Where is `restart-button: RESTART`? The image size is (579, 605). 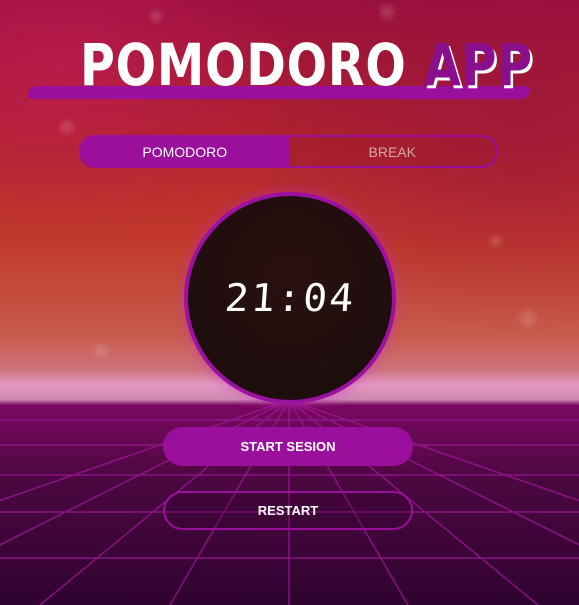
restart-button: RESTART is located at coordinates (288, 510).